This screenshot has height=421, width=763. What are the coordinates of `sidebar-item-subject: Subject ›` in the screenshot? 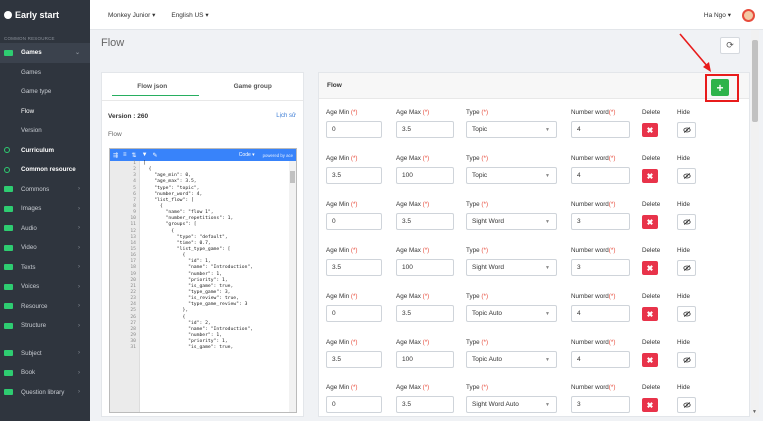 It's located at (45, 354).